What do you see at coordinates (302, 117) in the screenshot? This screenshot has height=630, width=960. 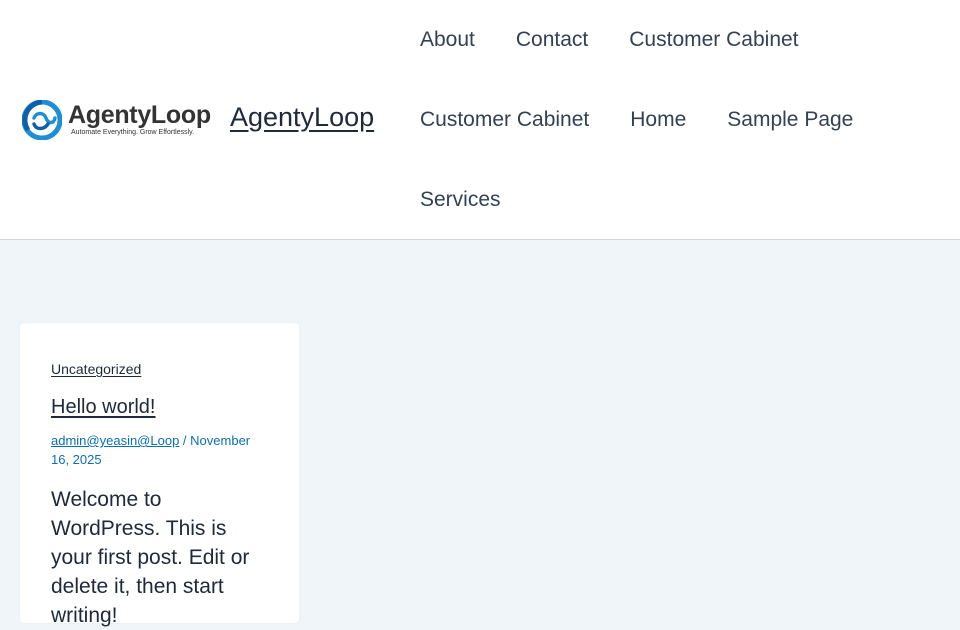 I see `site-title-link: AgentyLoop` at bounding box center [302, 117].